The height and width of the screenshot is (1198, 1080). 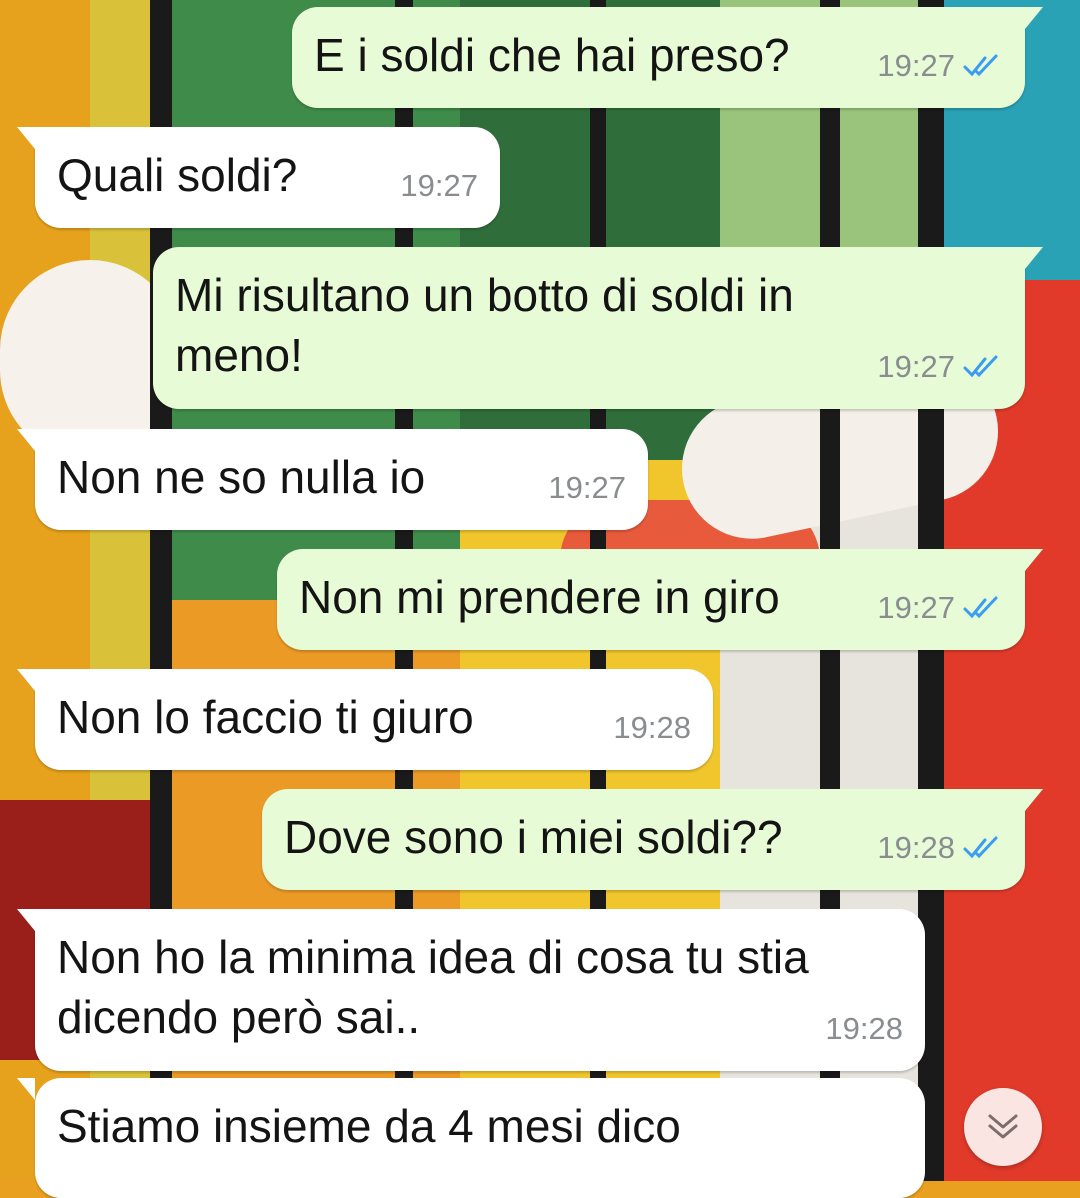 I want to click on double-chevron-down-icon, so click(x=1003, y=1126).